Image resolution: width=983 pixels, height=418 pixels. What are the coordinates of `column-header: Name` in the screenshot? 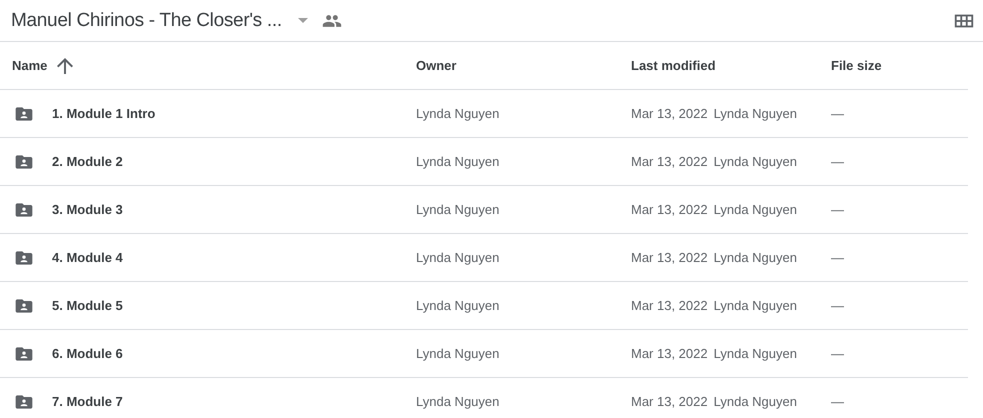 It's located at (30, 65).